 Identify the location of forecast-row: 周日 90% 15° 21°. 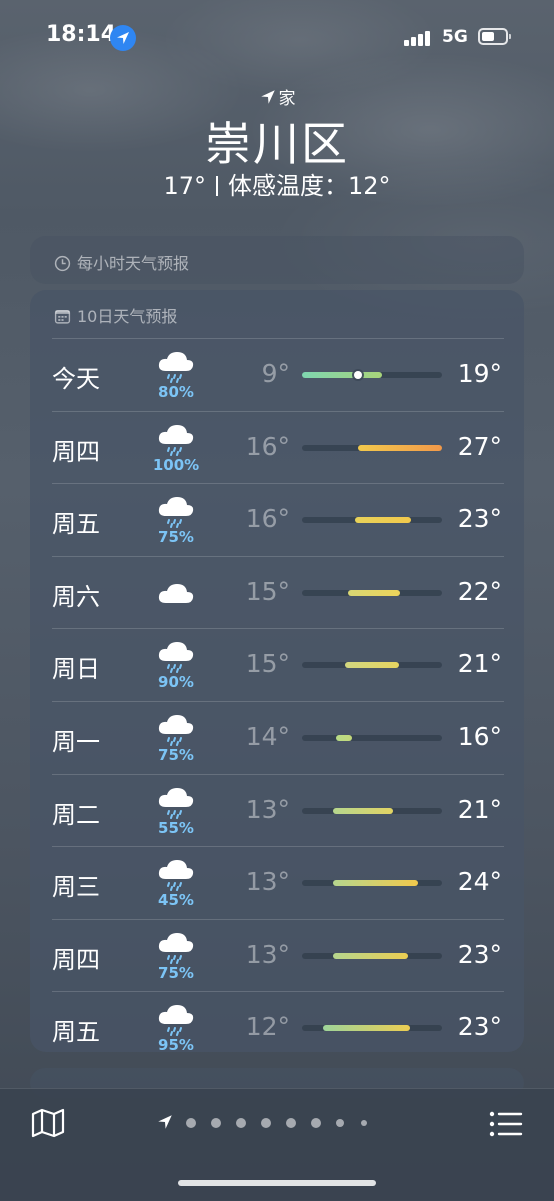
(278, 664).